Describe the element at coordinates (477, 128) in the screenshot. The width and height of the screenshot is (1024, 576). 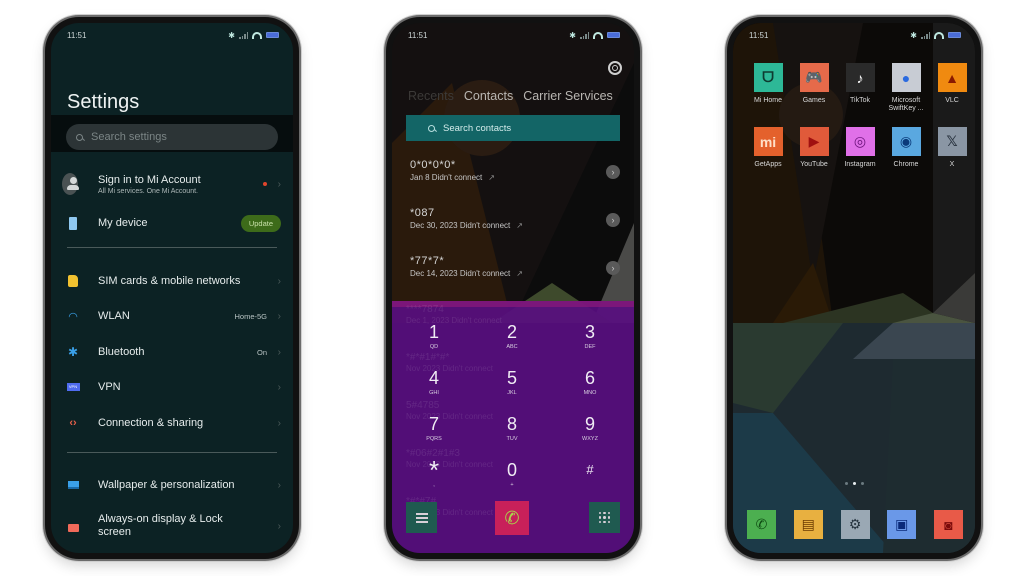
I see `search-placeholder: Search contacts` at that location.